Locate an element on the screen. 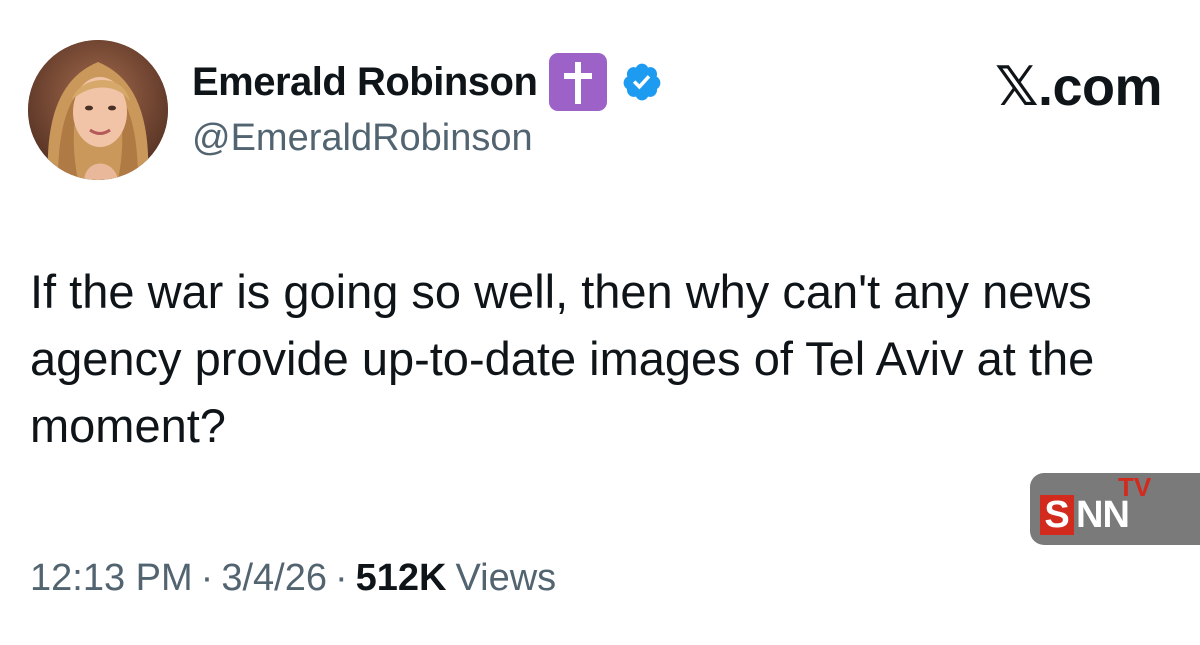  snn-logo-tv: TV is located at coordinates (1135, 487).